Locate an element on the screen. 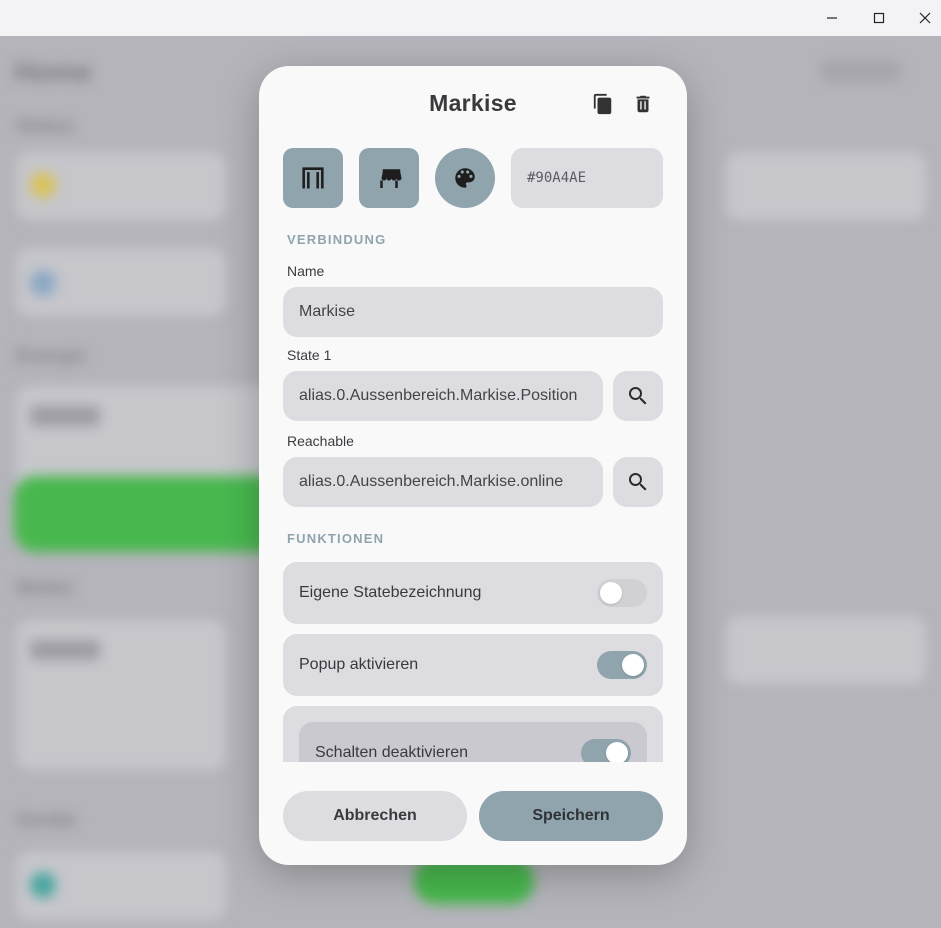 This screenshot has width=941, height=928. palette-icon is located at coordinates (465, 178).